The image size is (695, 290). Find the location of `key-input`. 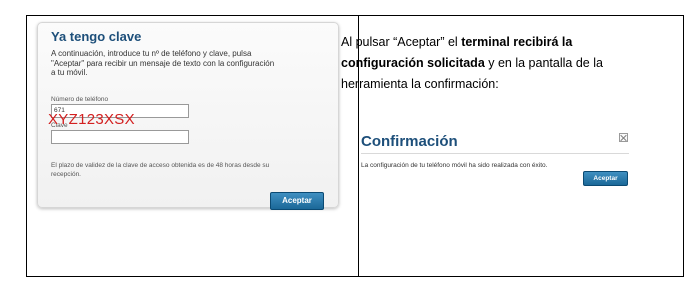

key-input is located at coordinates (120, 137).